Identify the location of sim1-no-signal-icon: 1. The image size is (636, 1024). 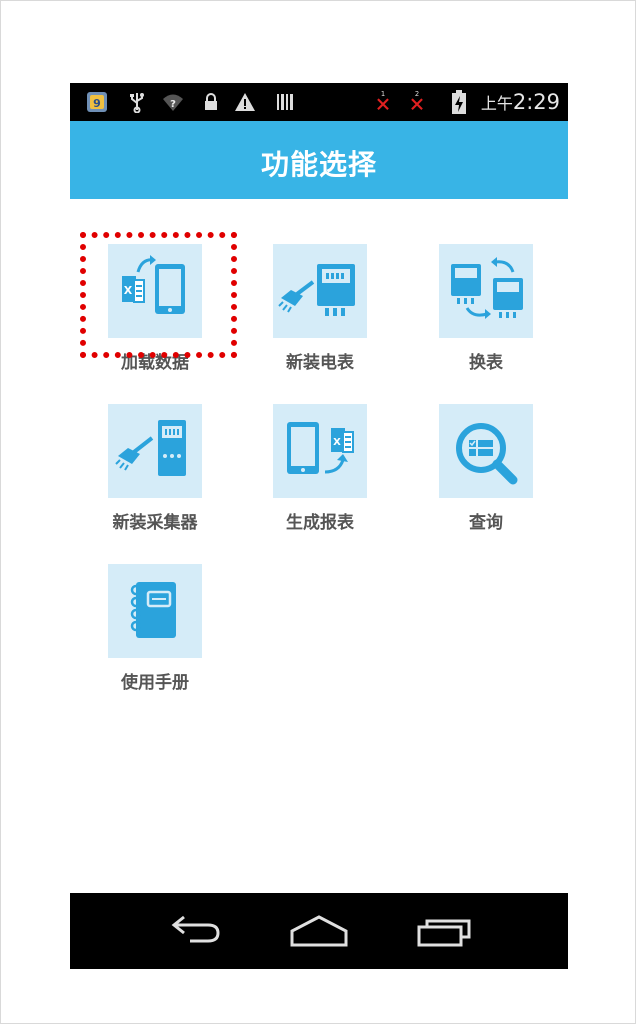
(383, 100).